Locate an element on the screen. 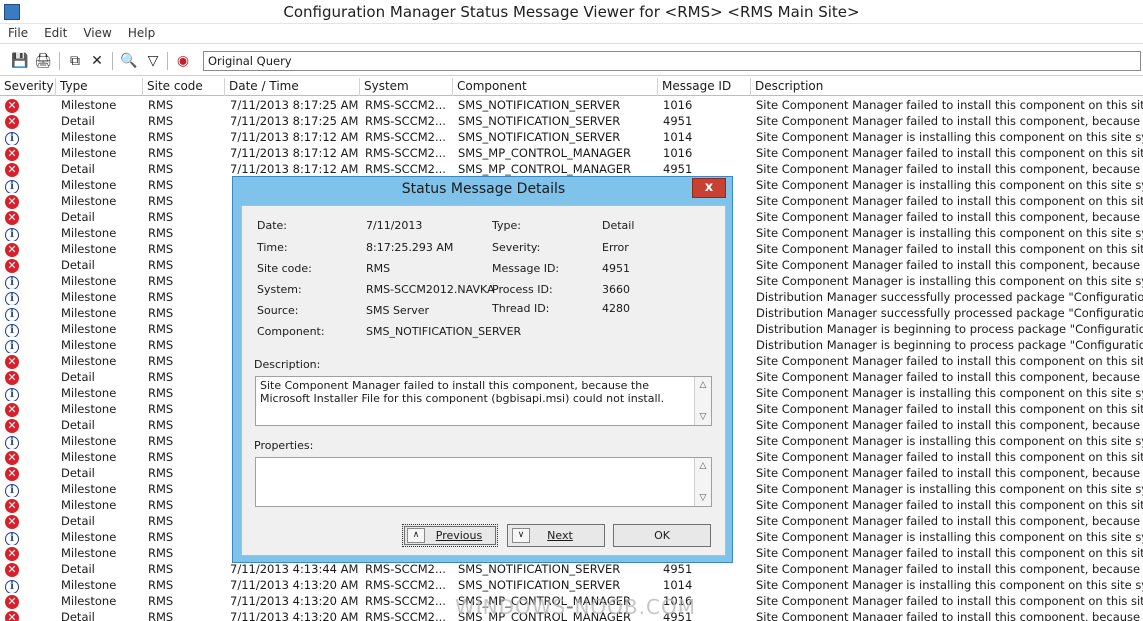 This screenshot has width=1143, height=621. print-icon: 🖨 is located at coordinates (43, 61).